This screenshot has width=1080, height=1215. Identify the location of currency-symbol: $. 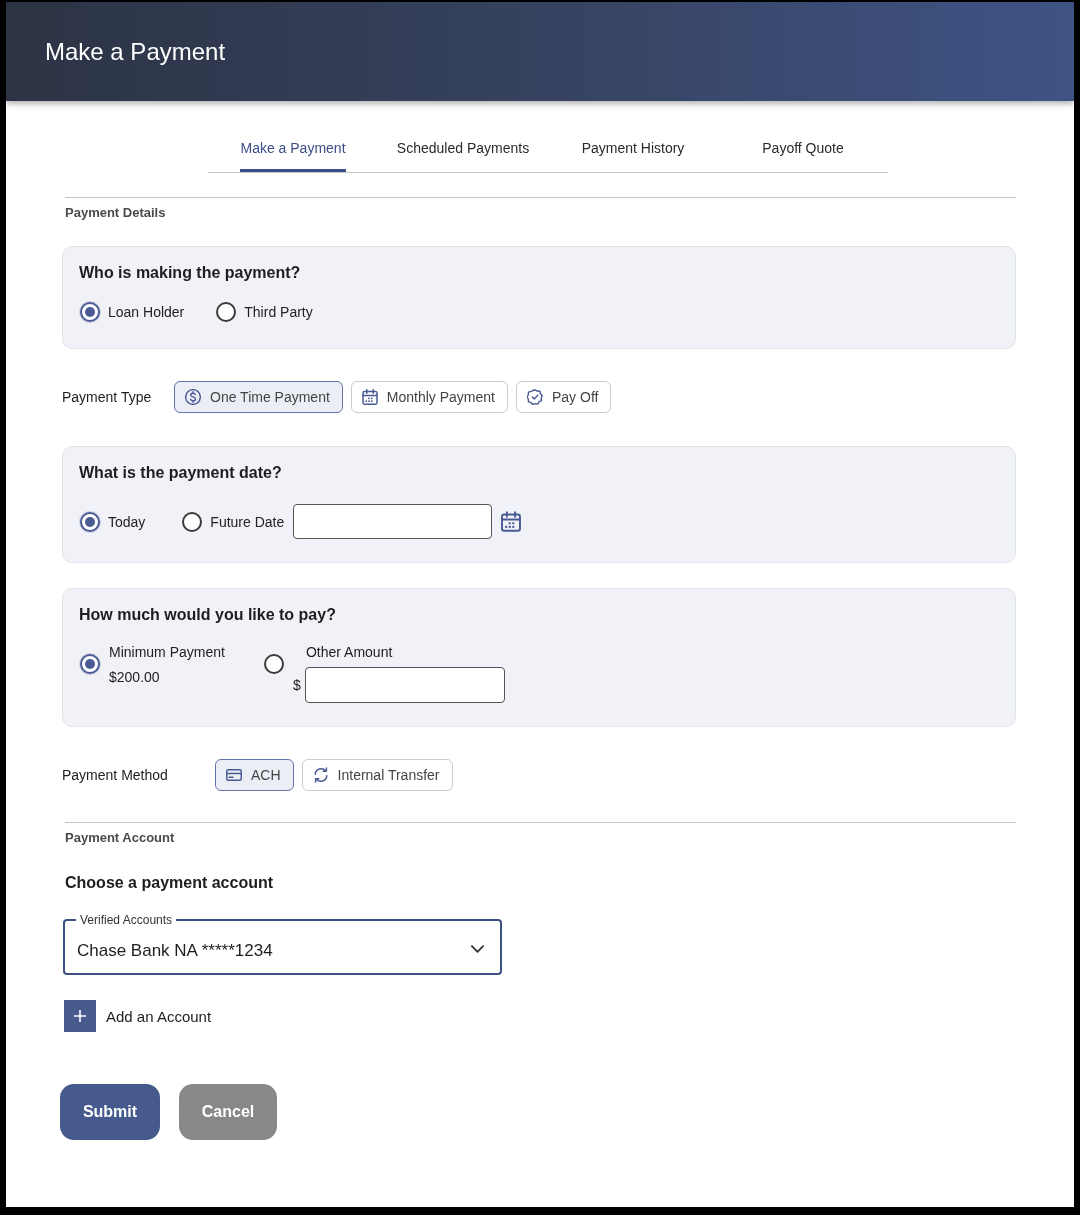
(296, 685).